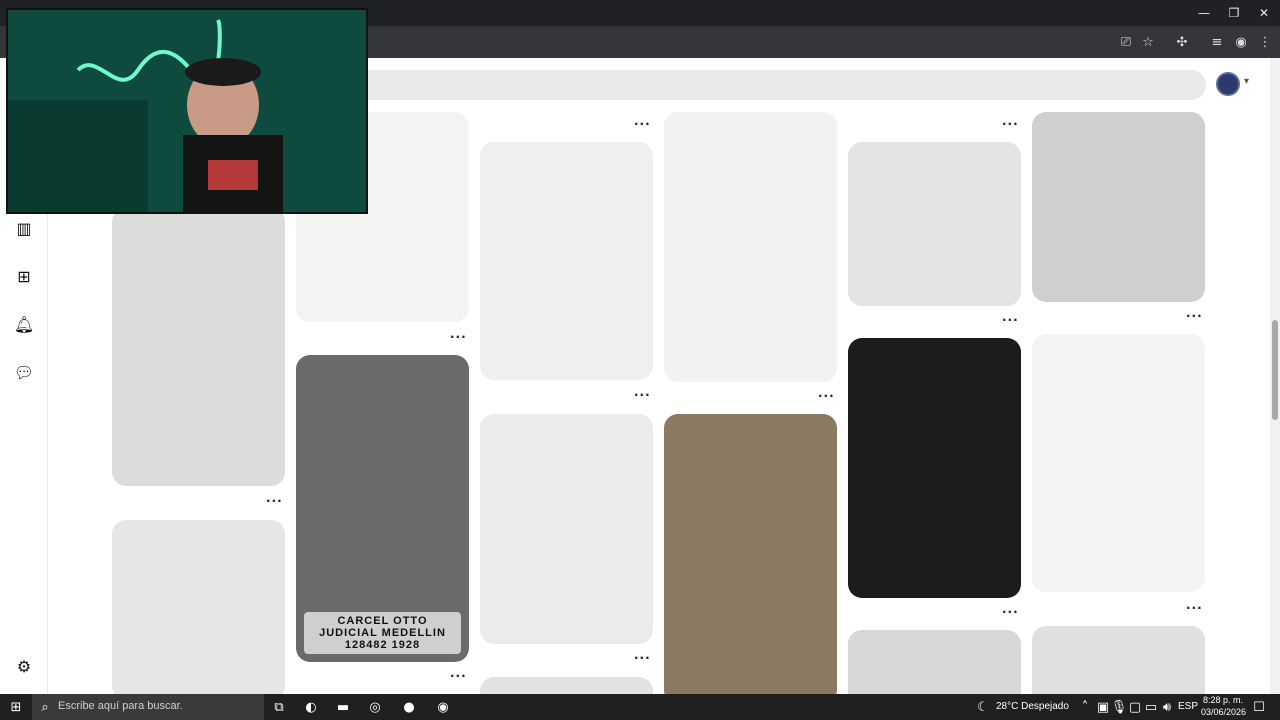  I want to click on chrome-icon: ◉, so click(443, 707).